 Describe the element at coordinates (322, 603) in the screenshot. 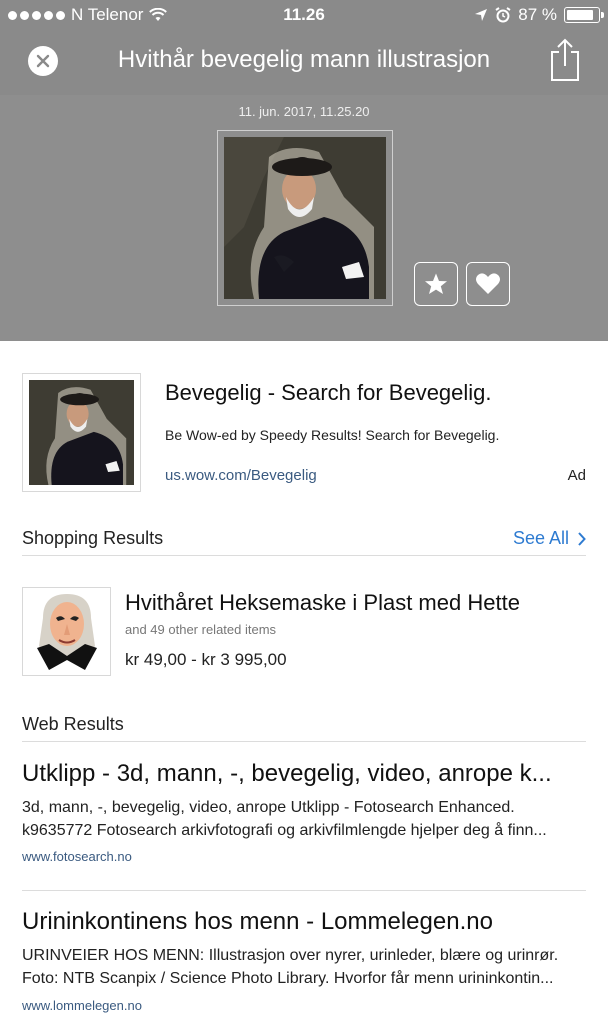

I see `product-title: Hvithåret Heksemaske i Plast med Hette` at that location.